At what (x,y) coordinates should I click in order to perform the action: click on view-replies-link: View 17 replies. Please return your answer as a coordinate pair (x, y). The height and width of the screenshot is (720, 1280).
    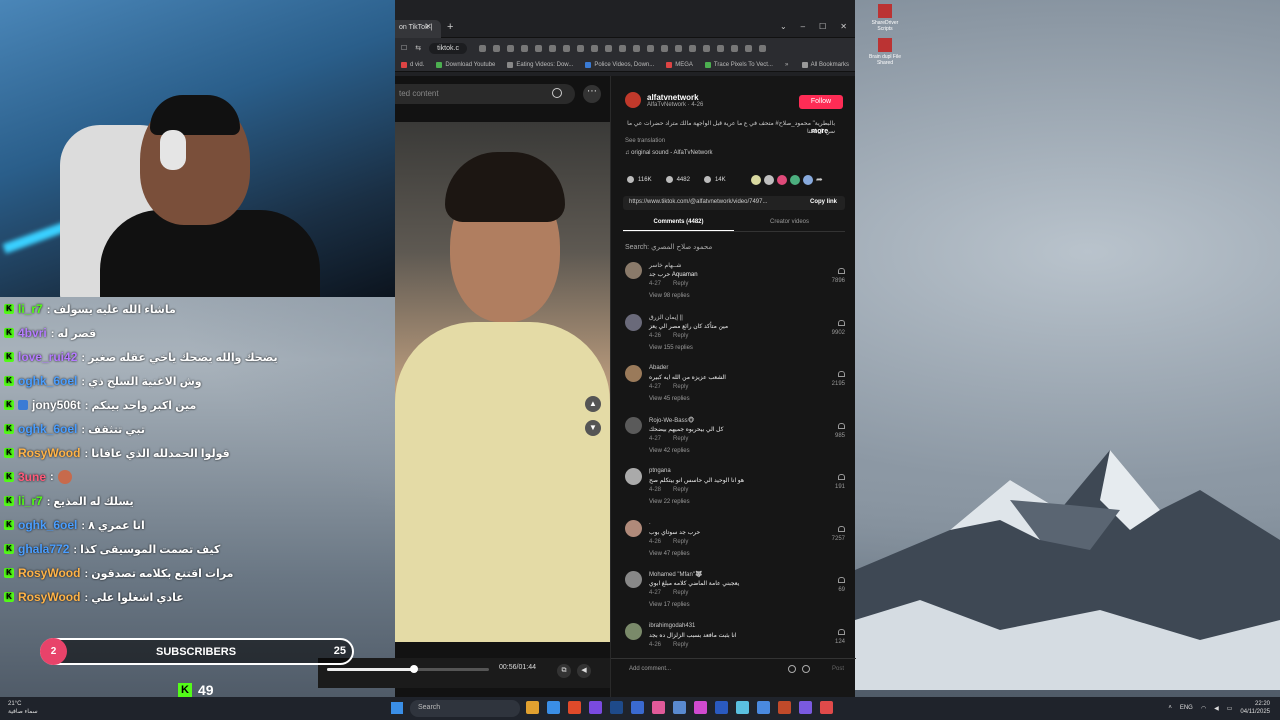
    Looking at the image, I should click on (669, 605).